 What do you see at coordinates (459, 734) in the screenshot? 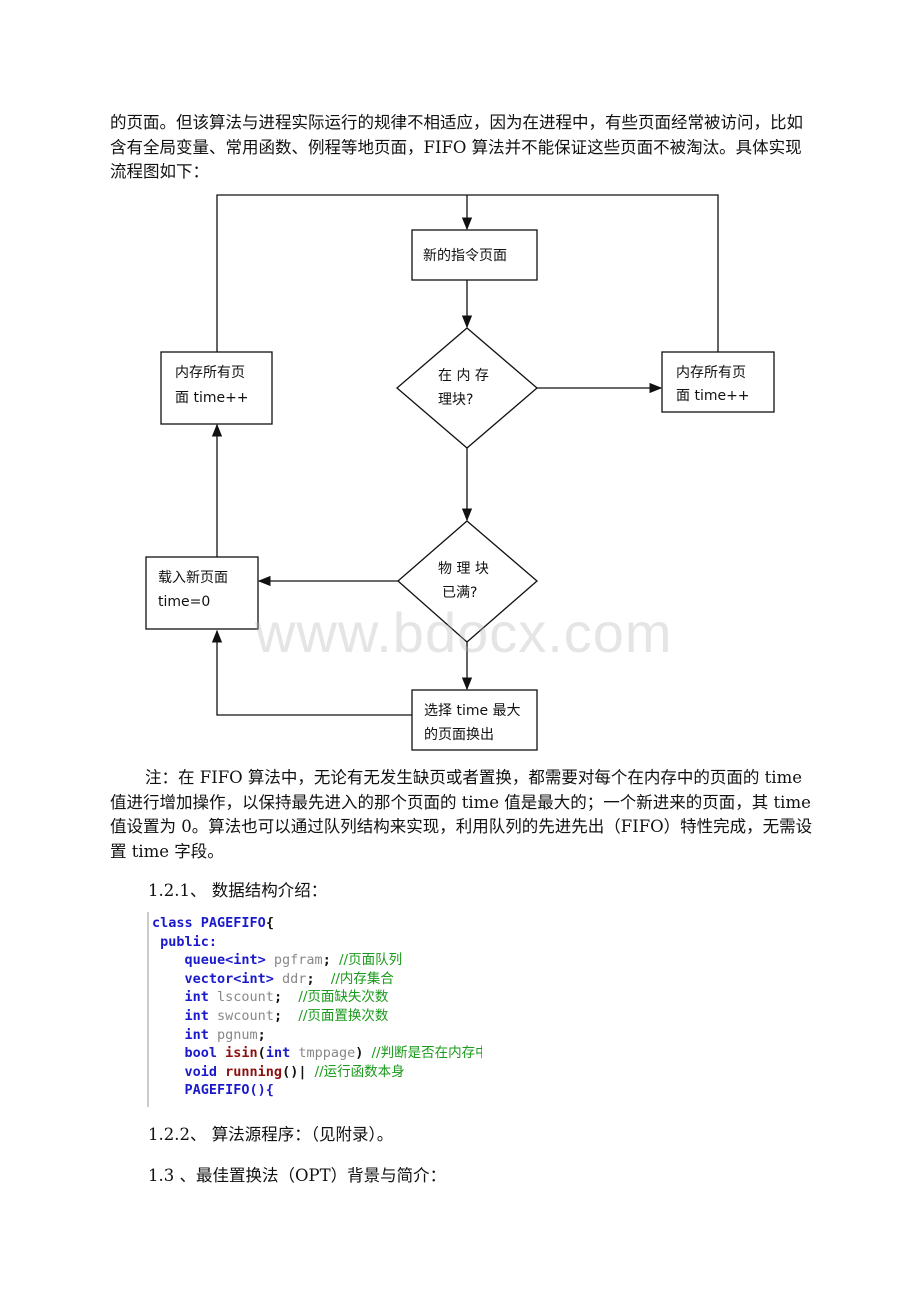
I see `box-text: 的页面换出` at bounding box center [459, 734].